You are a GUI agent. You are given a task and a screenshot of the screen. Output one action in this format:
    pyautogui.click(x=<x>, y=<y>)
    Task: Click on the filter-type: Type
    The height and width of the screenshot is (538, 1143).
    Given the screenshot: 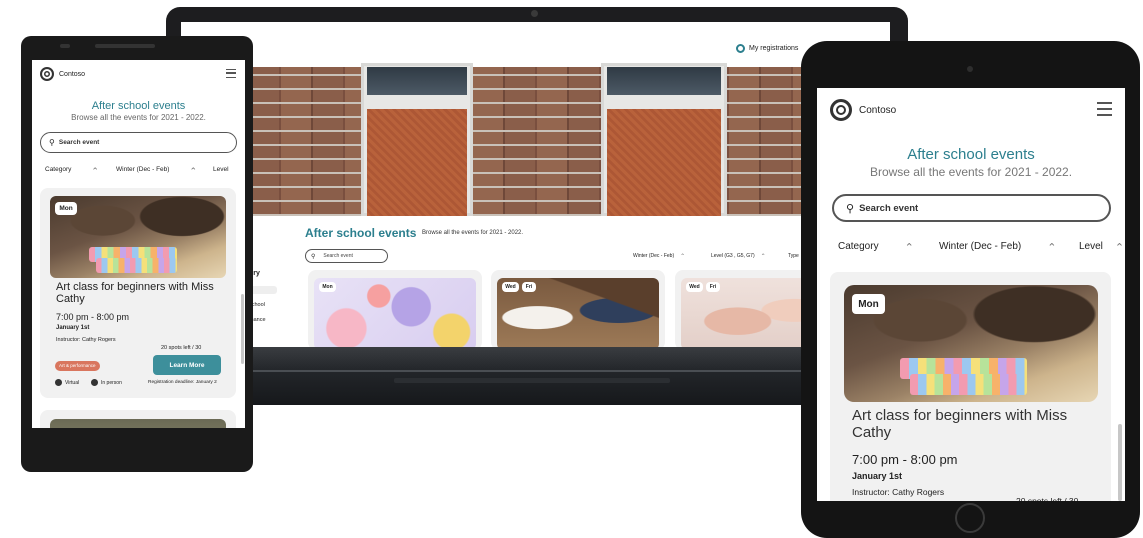 What is the action you would take?
    pyautogui.click(x=793, y=256)
    